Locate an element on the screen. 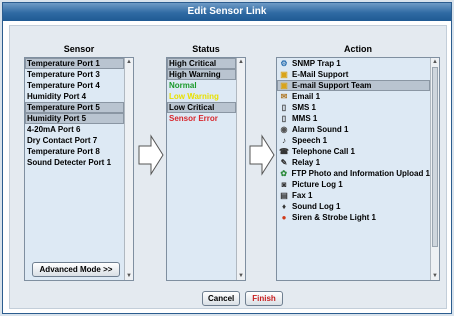  microphone-icon: ♦ is located at coordinates (284, 206).